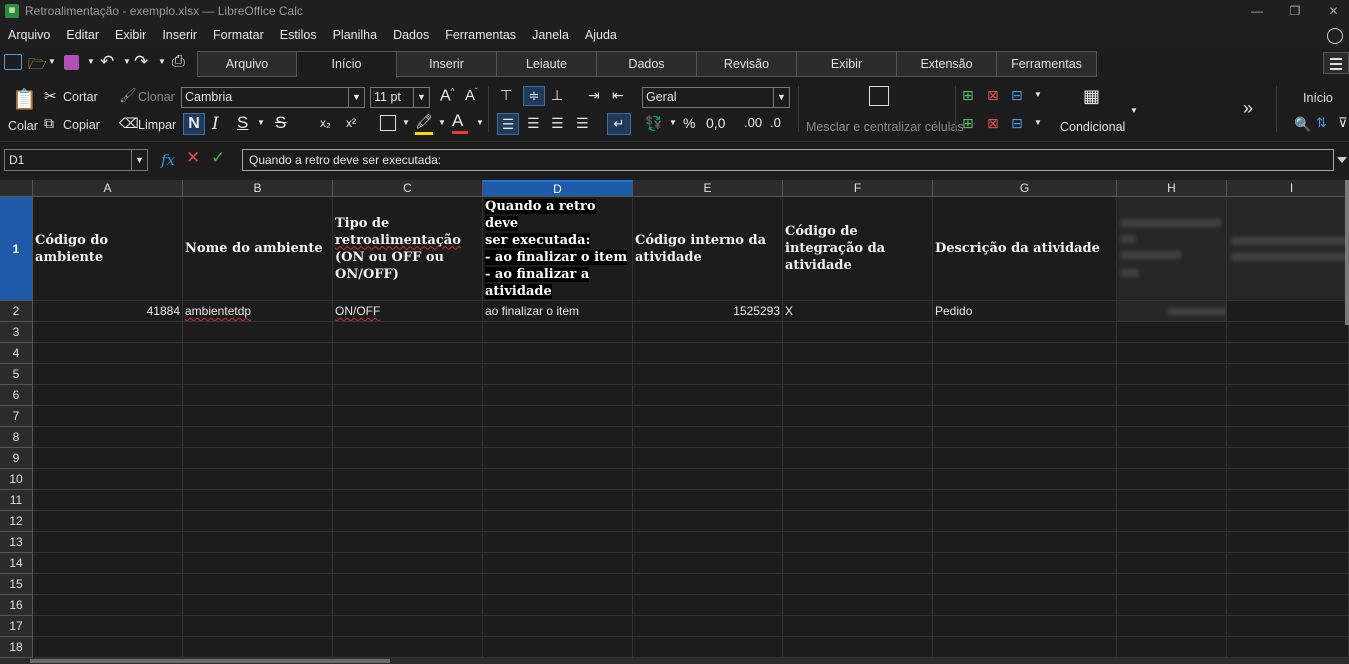 This screenshot has height=664, width=1349. I want to click on align-center-icon: ☰, so click(533, 123).